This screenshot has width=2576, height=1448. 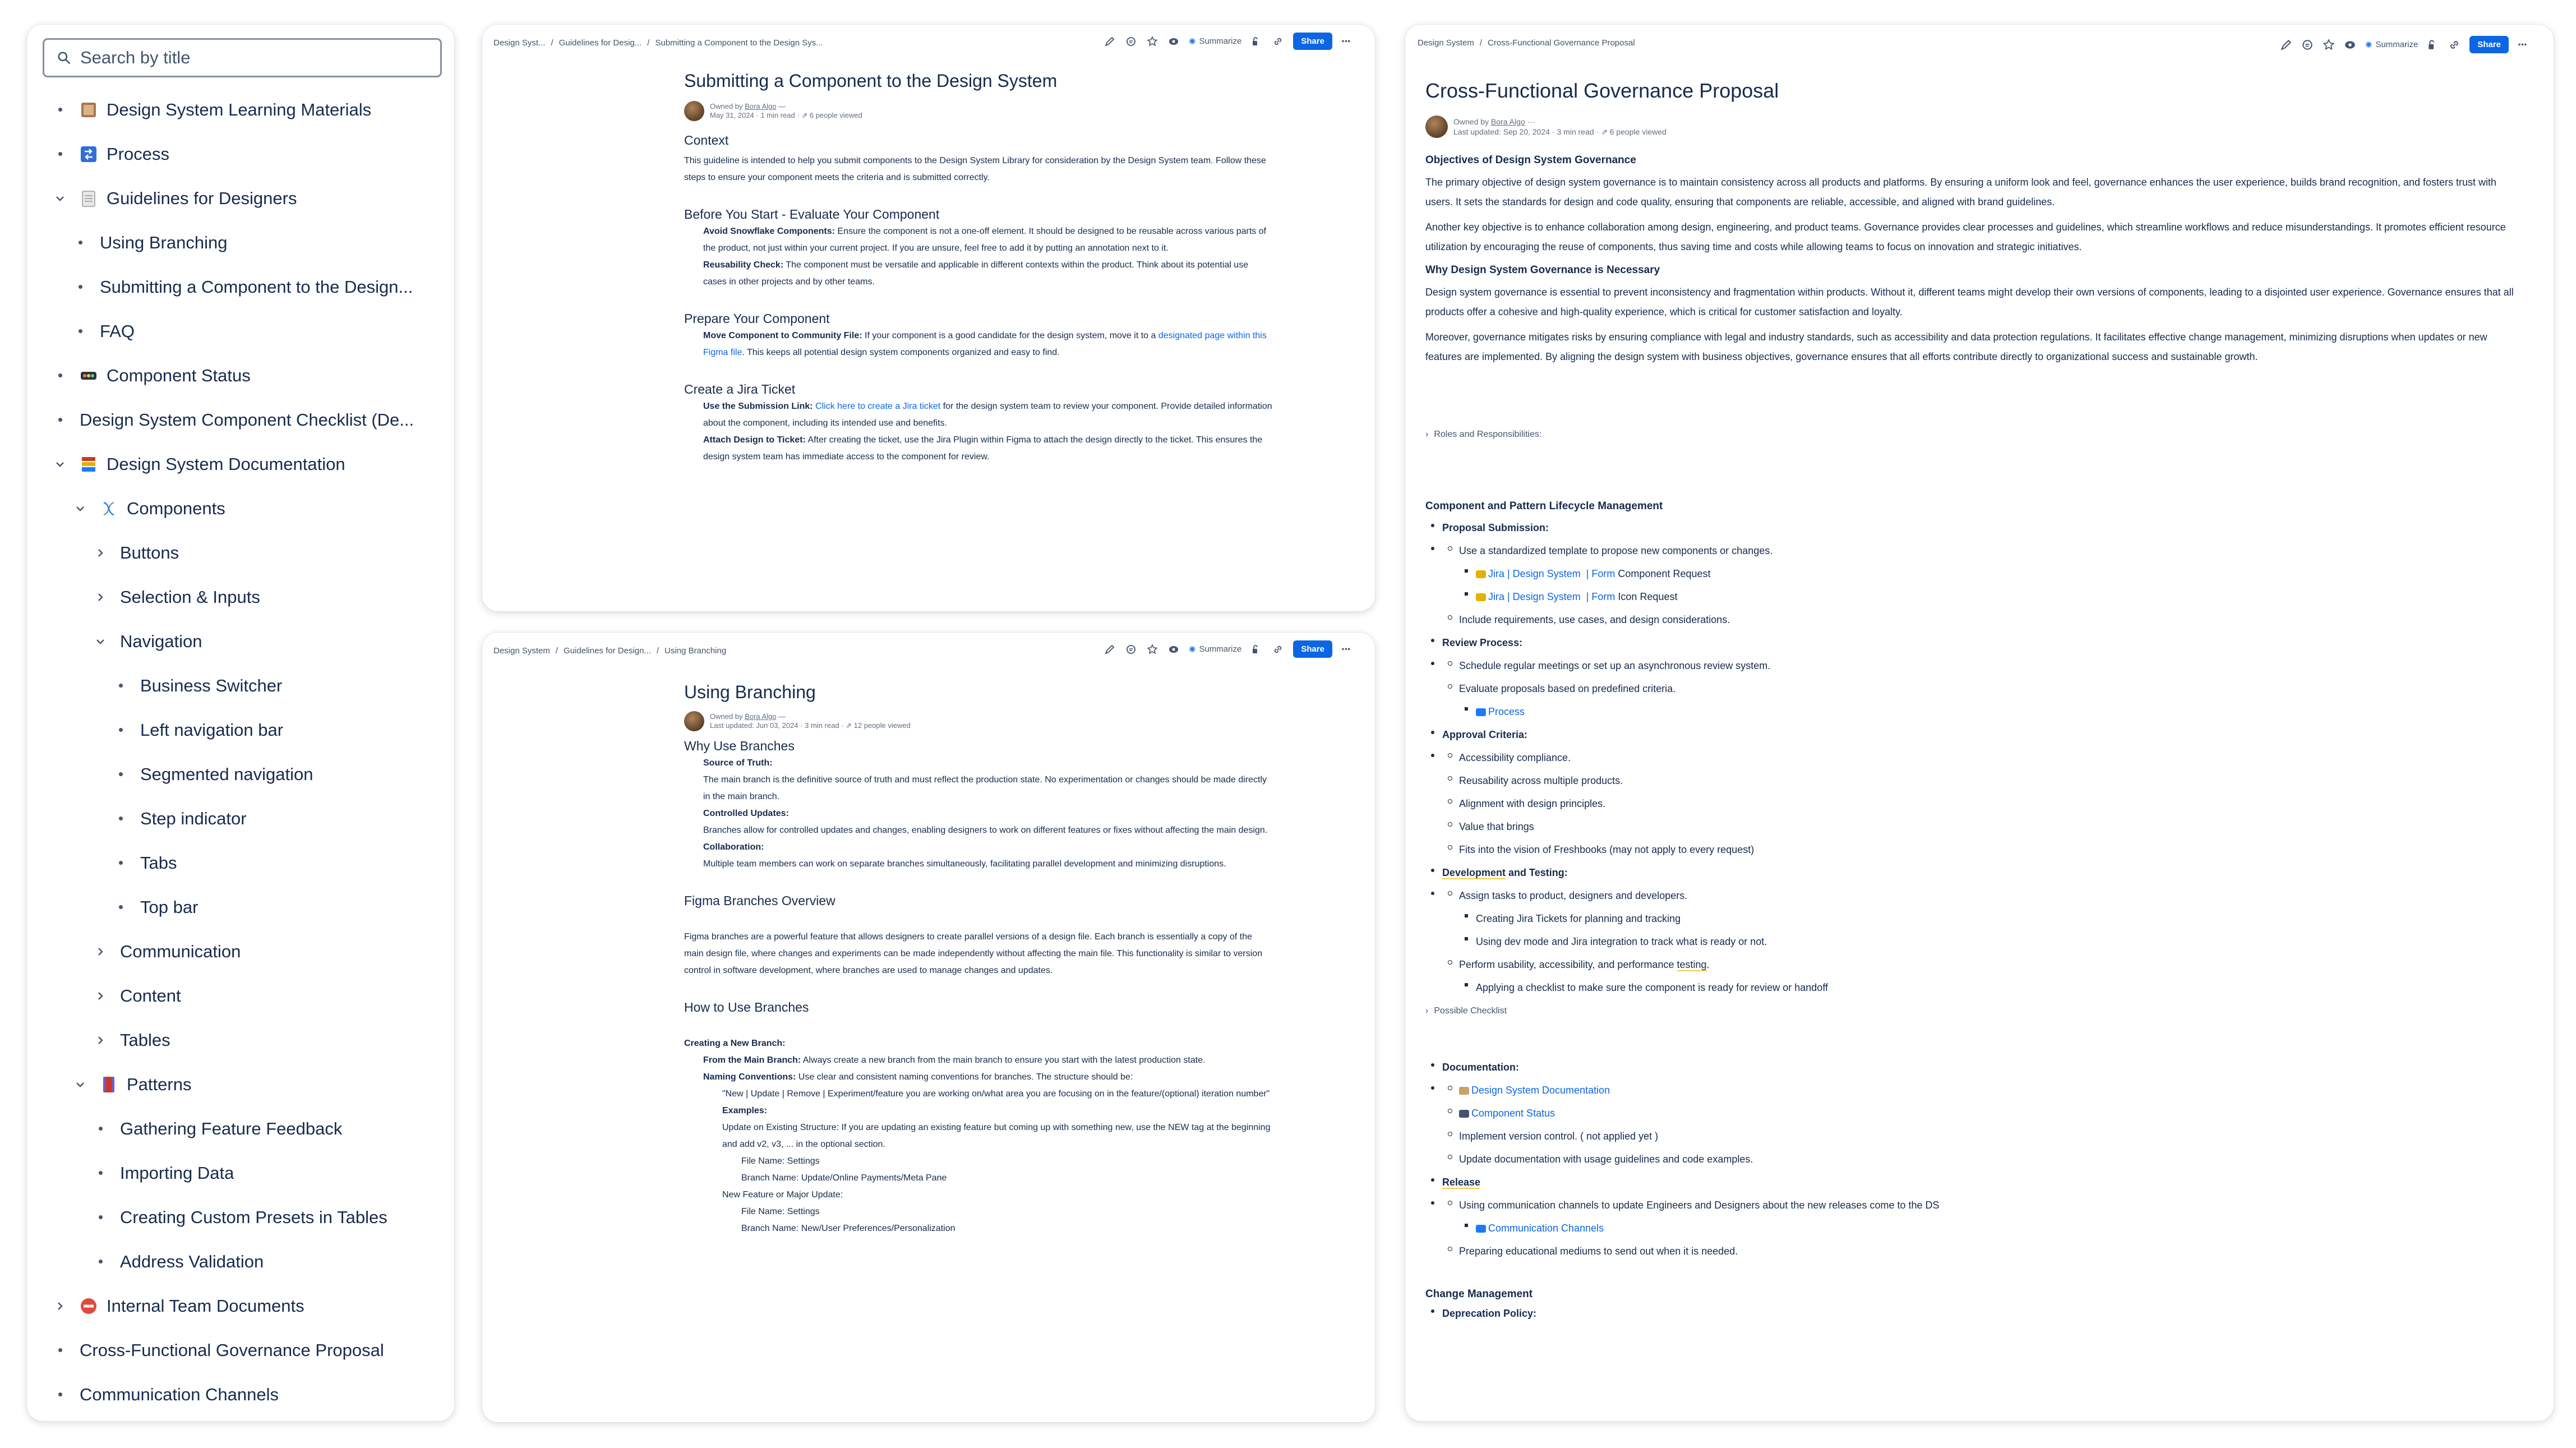 What do you see at coordinates (695, 651) in the screenshot?
I see `breadcrumb-item: Using Branching` at bounding box center [695, 651].